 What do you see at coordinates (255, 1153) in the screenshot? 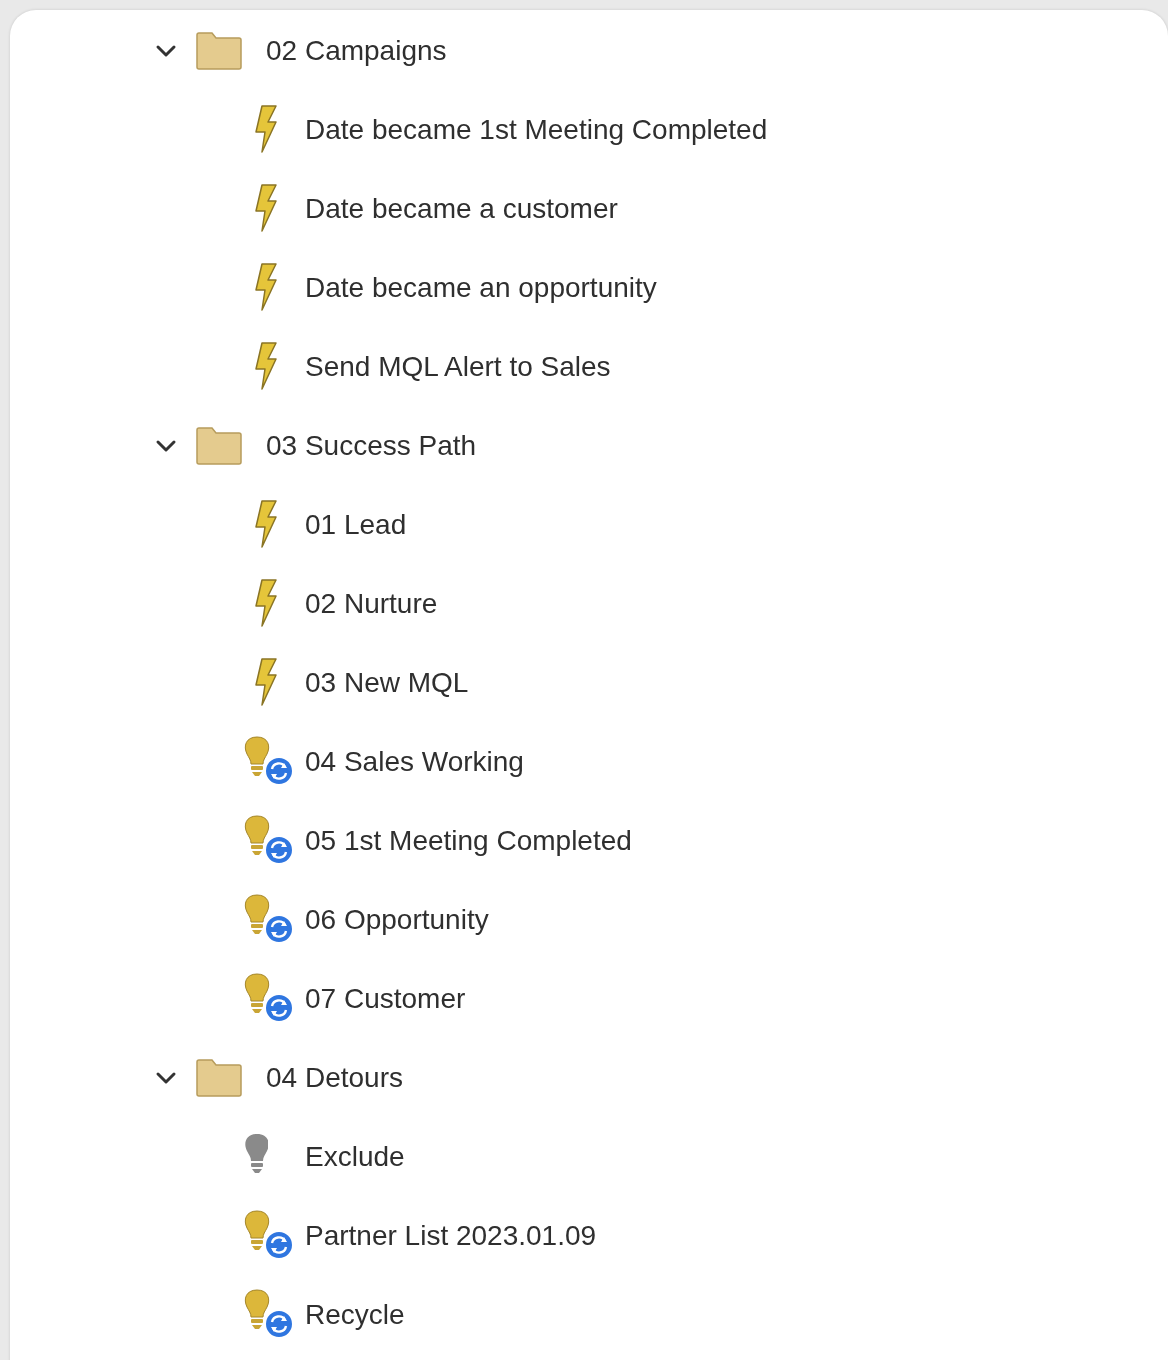
I see `lightbulb-icon` at bounding box center [255, 1153].